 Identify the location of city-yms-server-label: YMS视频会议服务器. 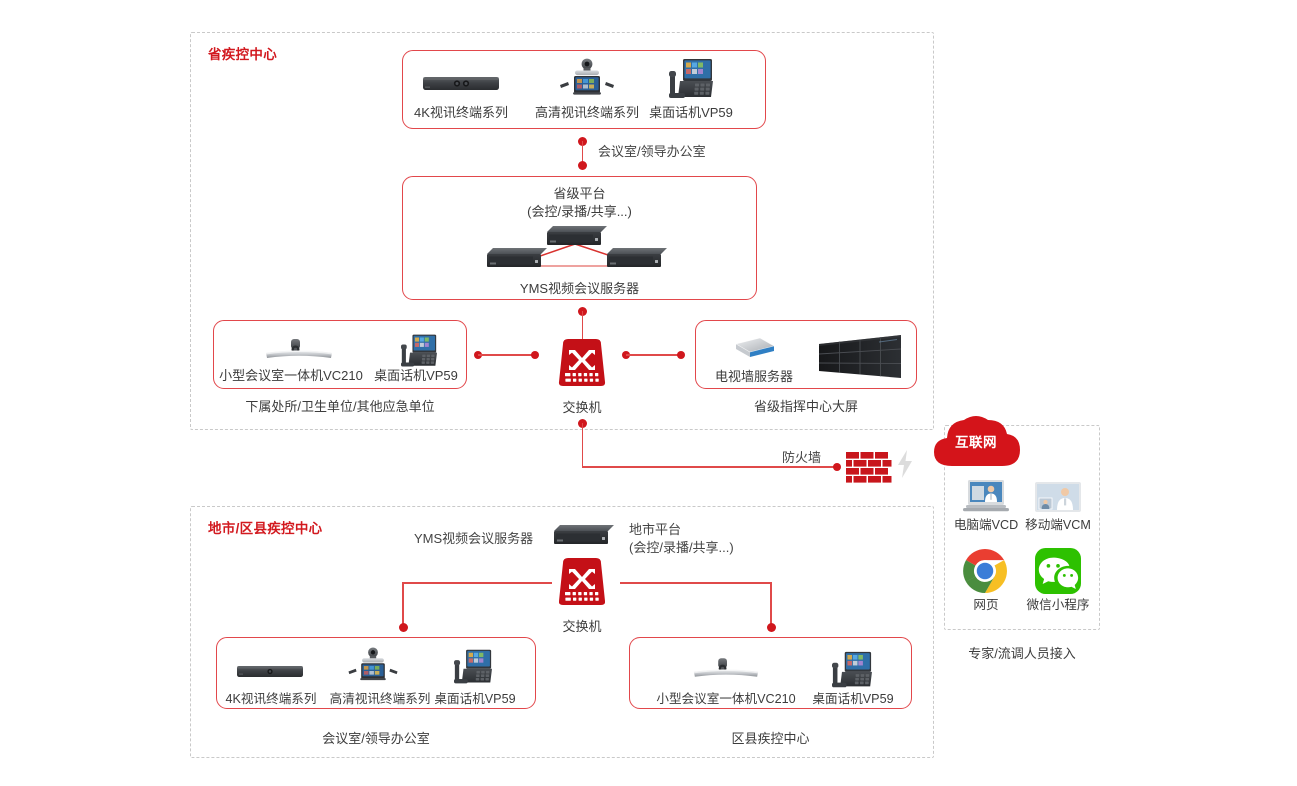
(474, 538).